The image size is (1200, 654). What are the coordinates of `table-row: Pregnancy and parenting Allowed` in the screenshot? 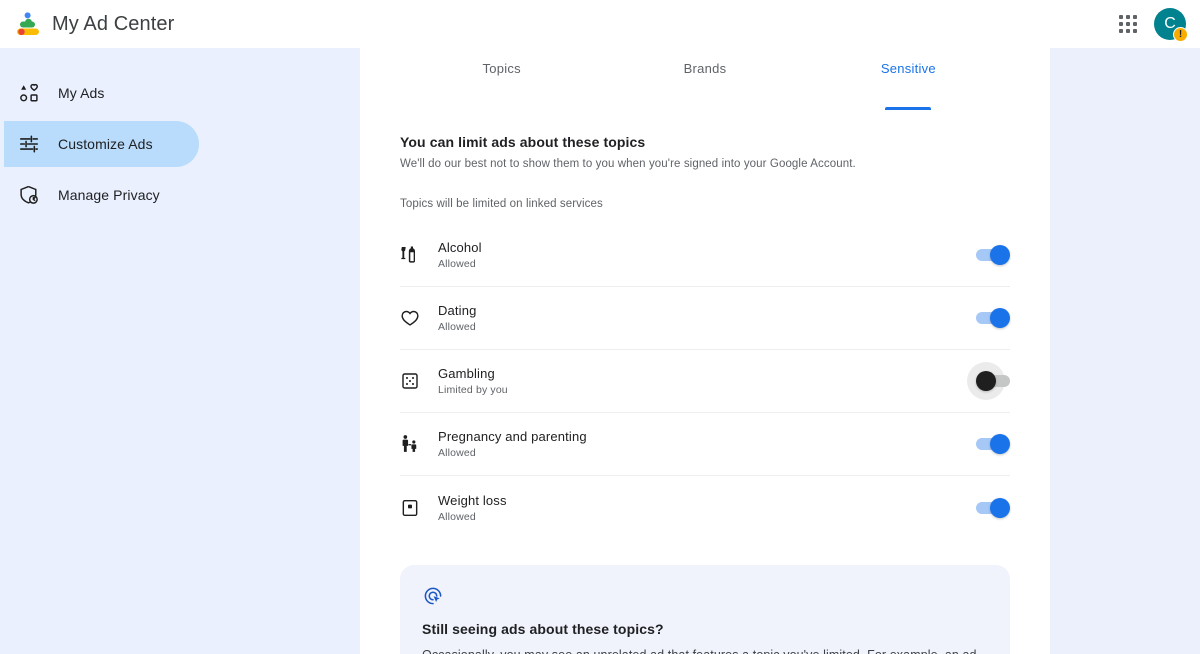 It's located at (705, 444).